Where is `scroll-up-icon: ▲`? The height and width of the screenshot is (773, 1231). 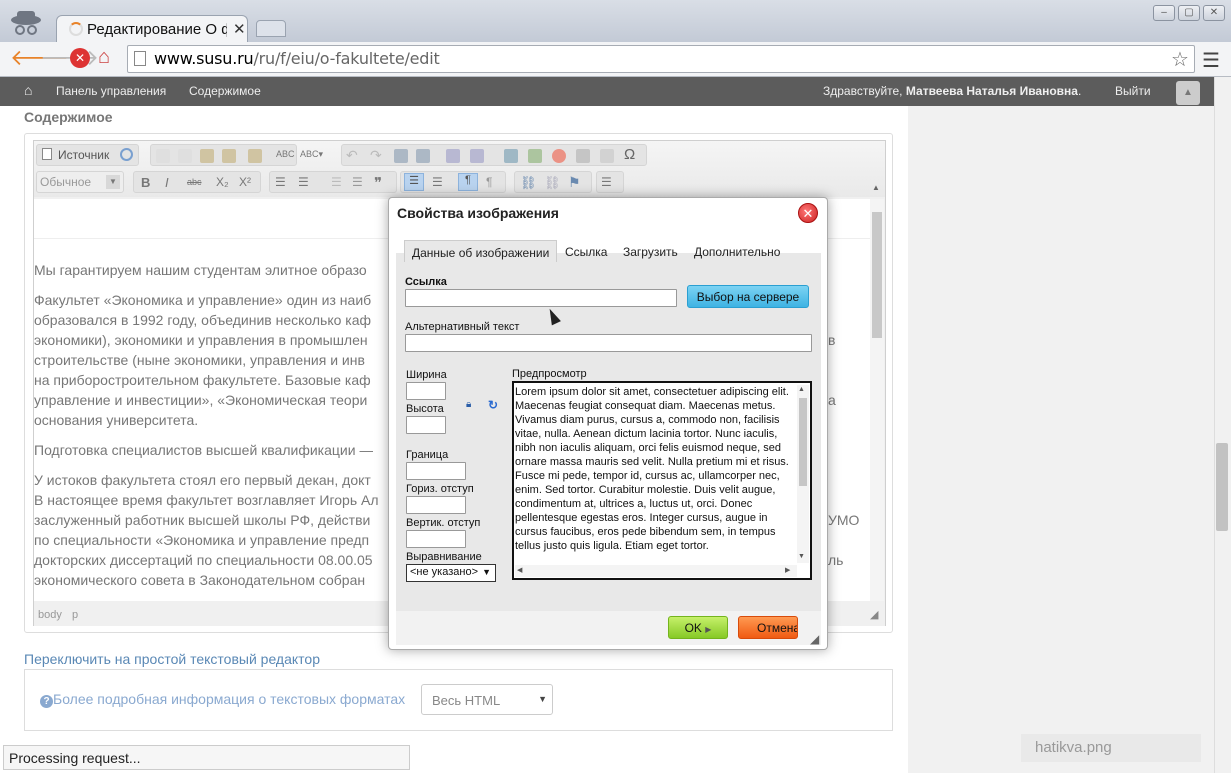
scroll-up-icon: ▲ is located at coordinates (801, 389).